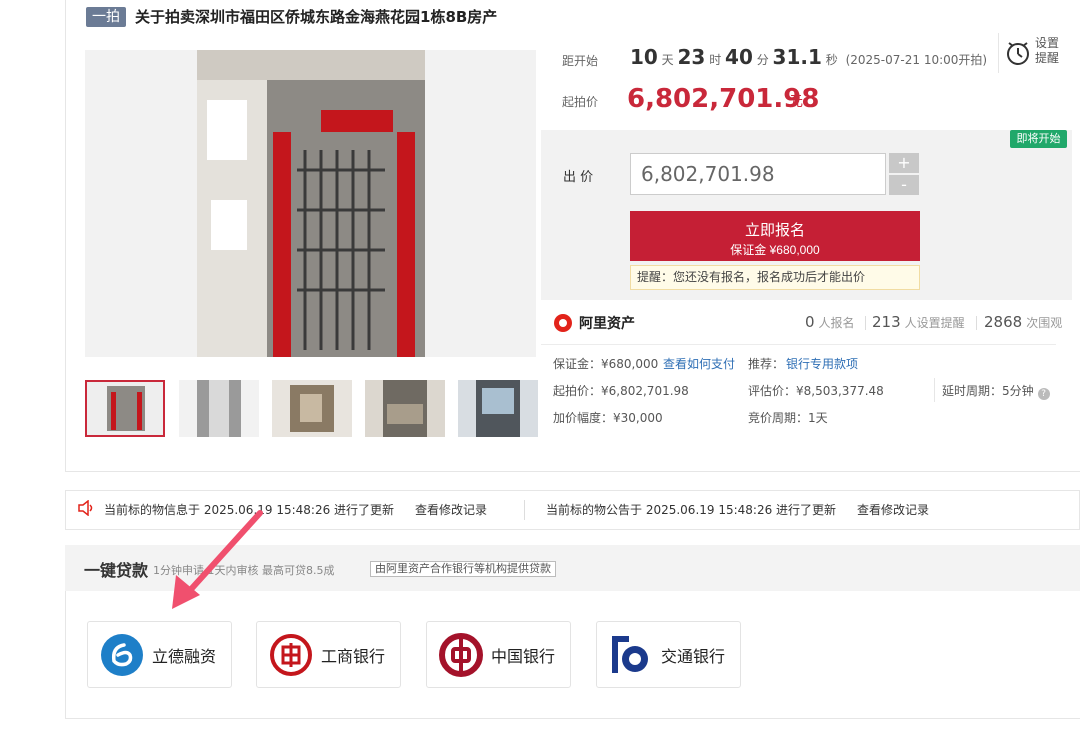  I want to click on start-time-note: (2025-07-21 10:00开拍), so click(916, 60).